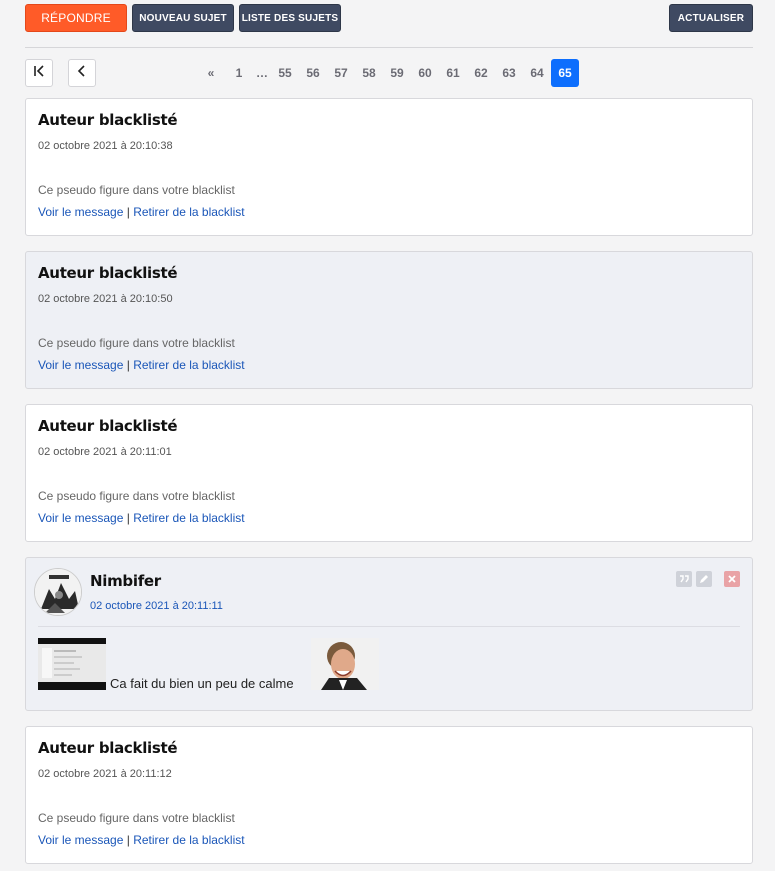 The image size is (775, 871). What do you see at coordinates (202, 683) in the screenshot?
I see `message-text: Ca fait du bien un peu de calme` at bounding box center [202, 683].